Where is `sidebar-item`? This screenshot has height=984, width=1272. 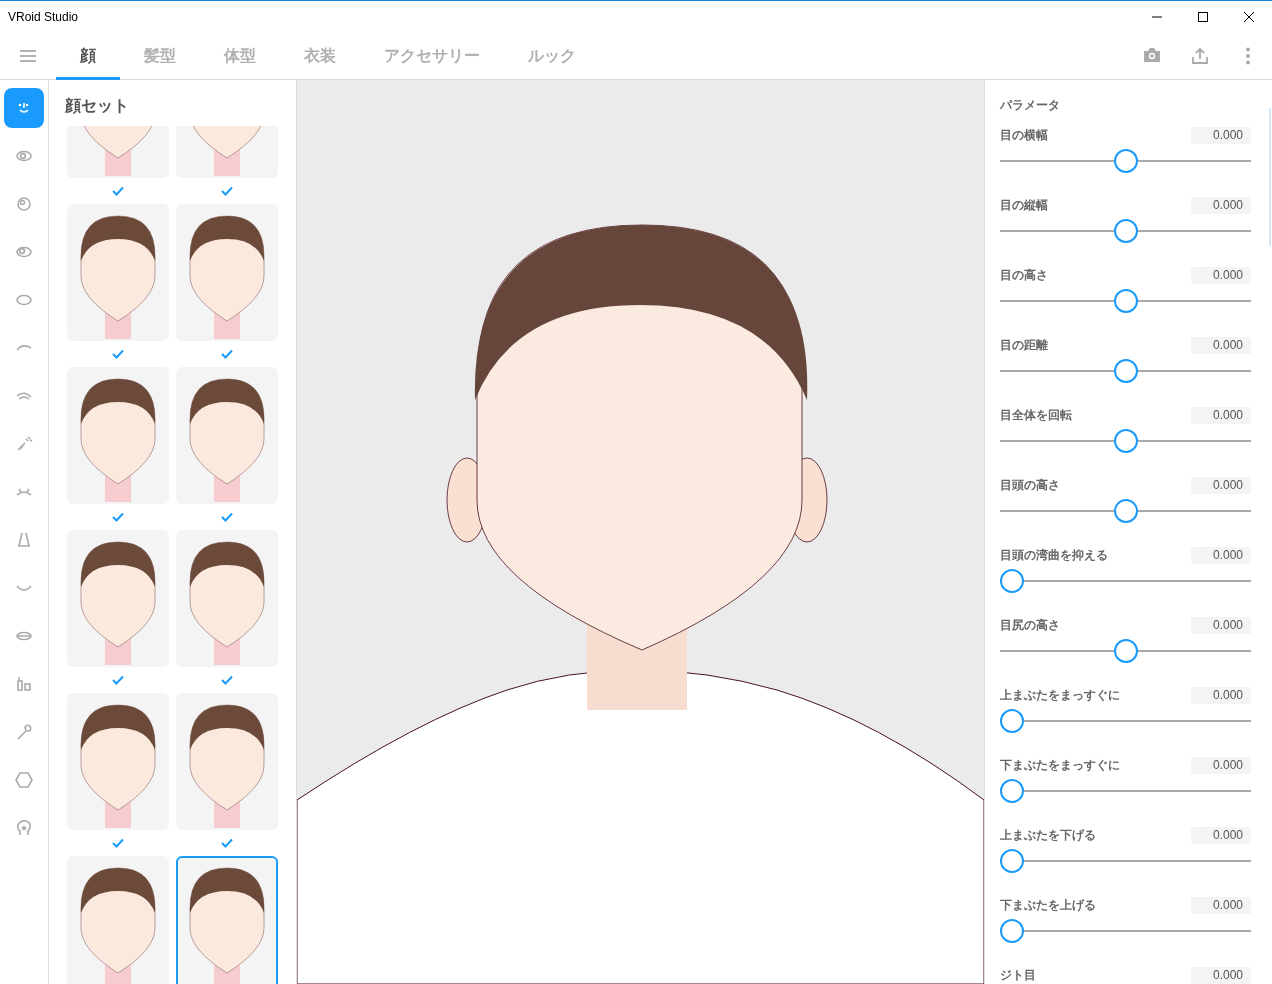 sidebar-item is located at coordinates (24, 108).